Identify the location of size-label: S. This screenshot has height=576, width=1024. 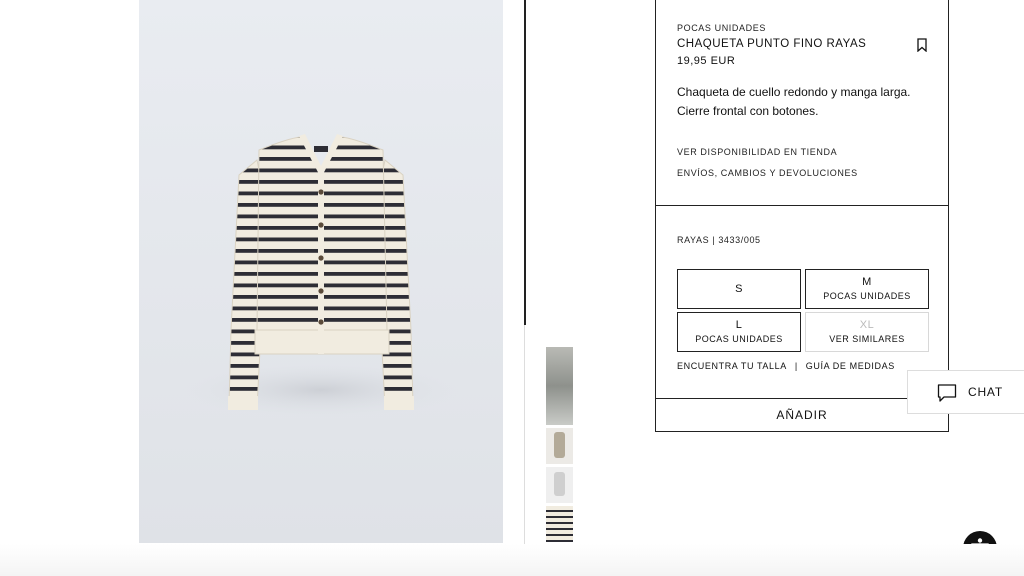
(739, 289).